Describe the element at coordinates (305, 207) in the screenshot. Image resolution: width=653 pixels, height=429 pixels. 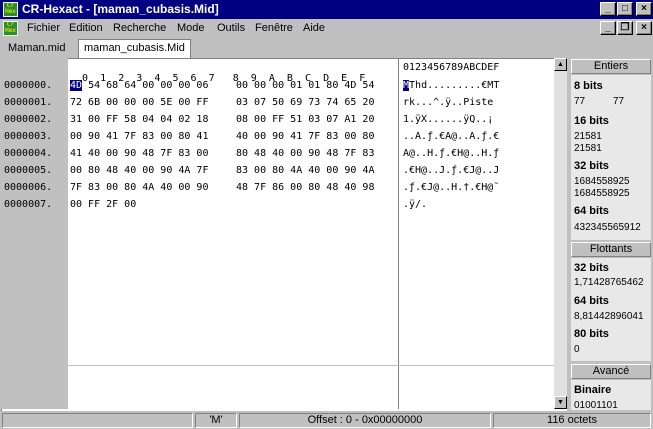
I see `hex-bytes` at that location.